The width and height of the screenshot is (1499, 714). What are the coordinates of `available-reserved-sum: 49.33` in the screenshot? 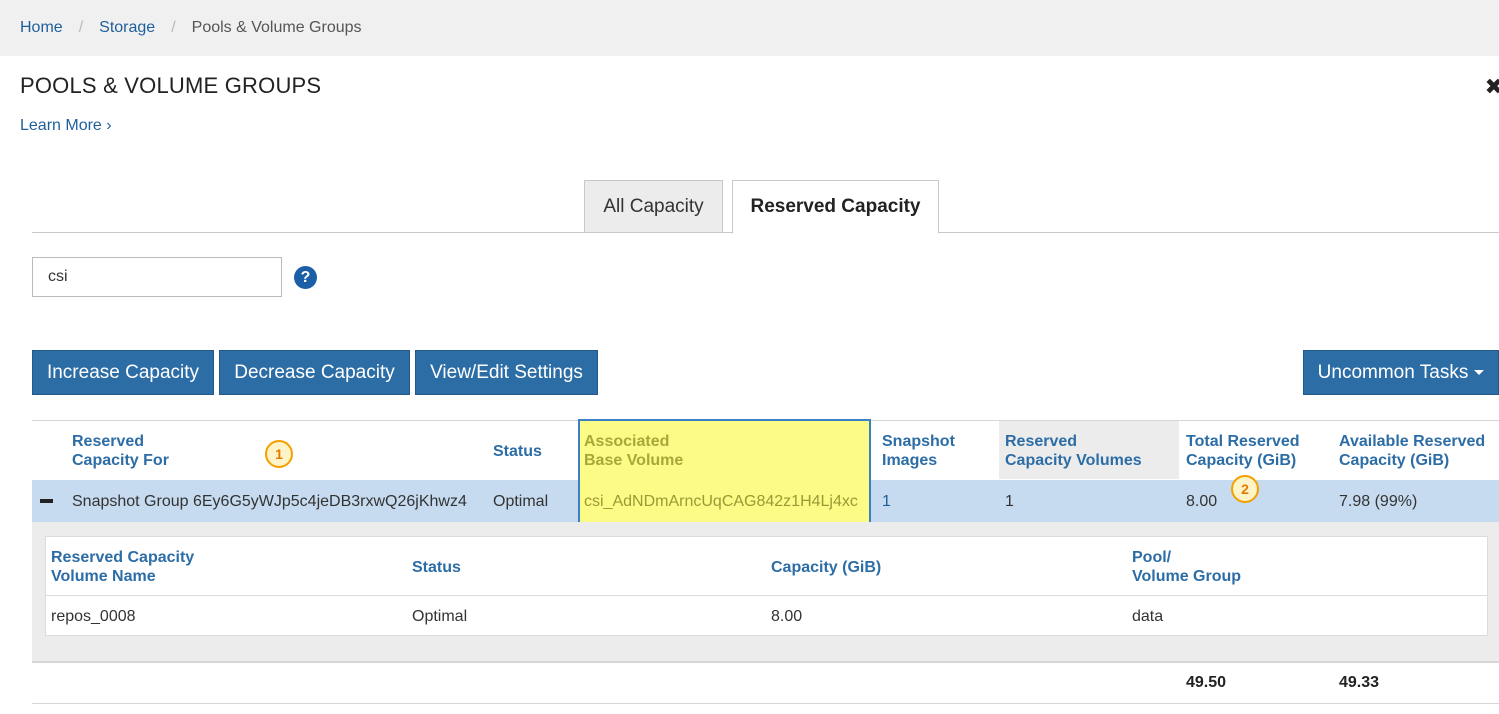 It's located at (1359, 682).